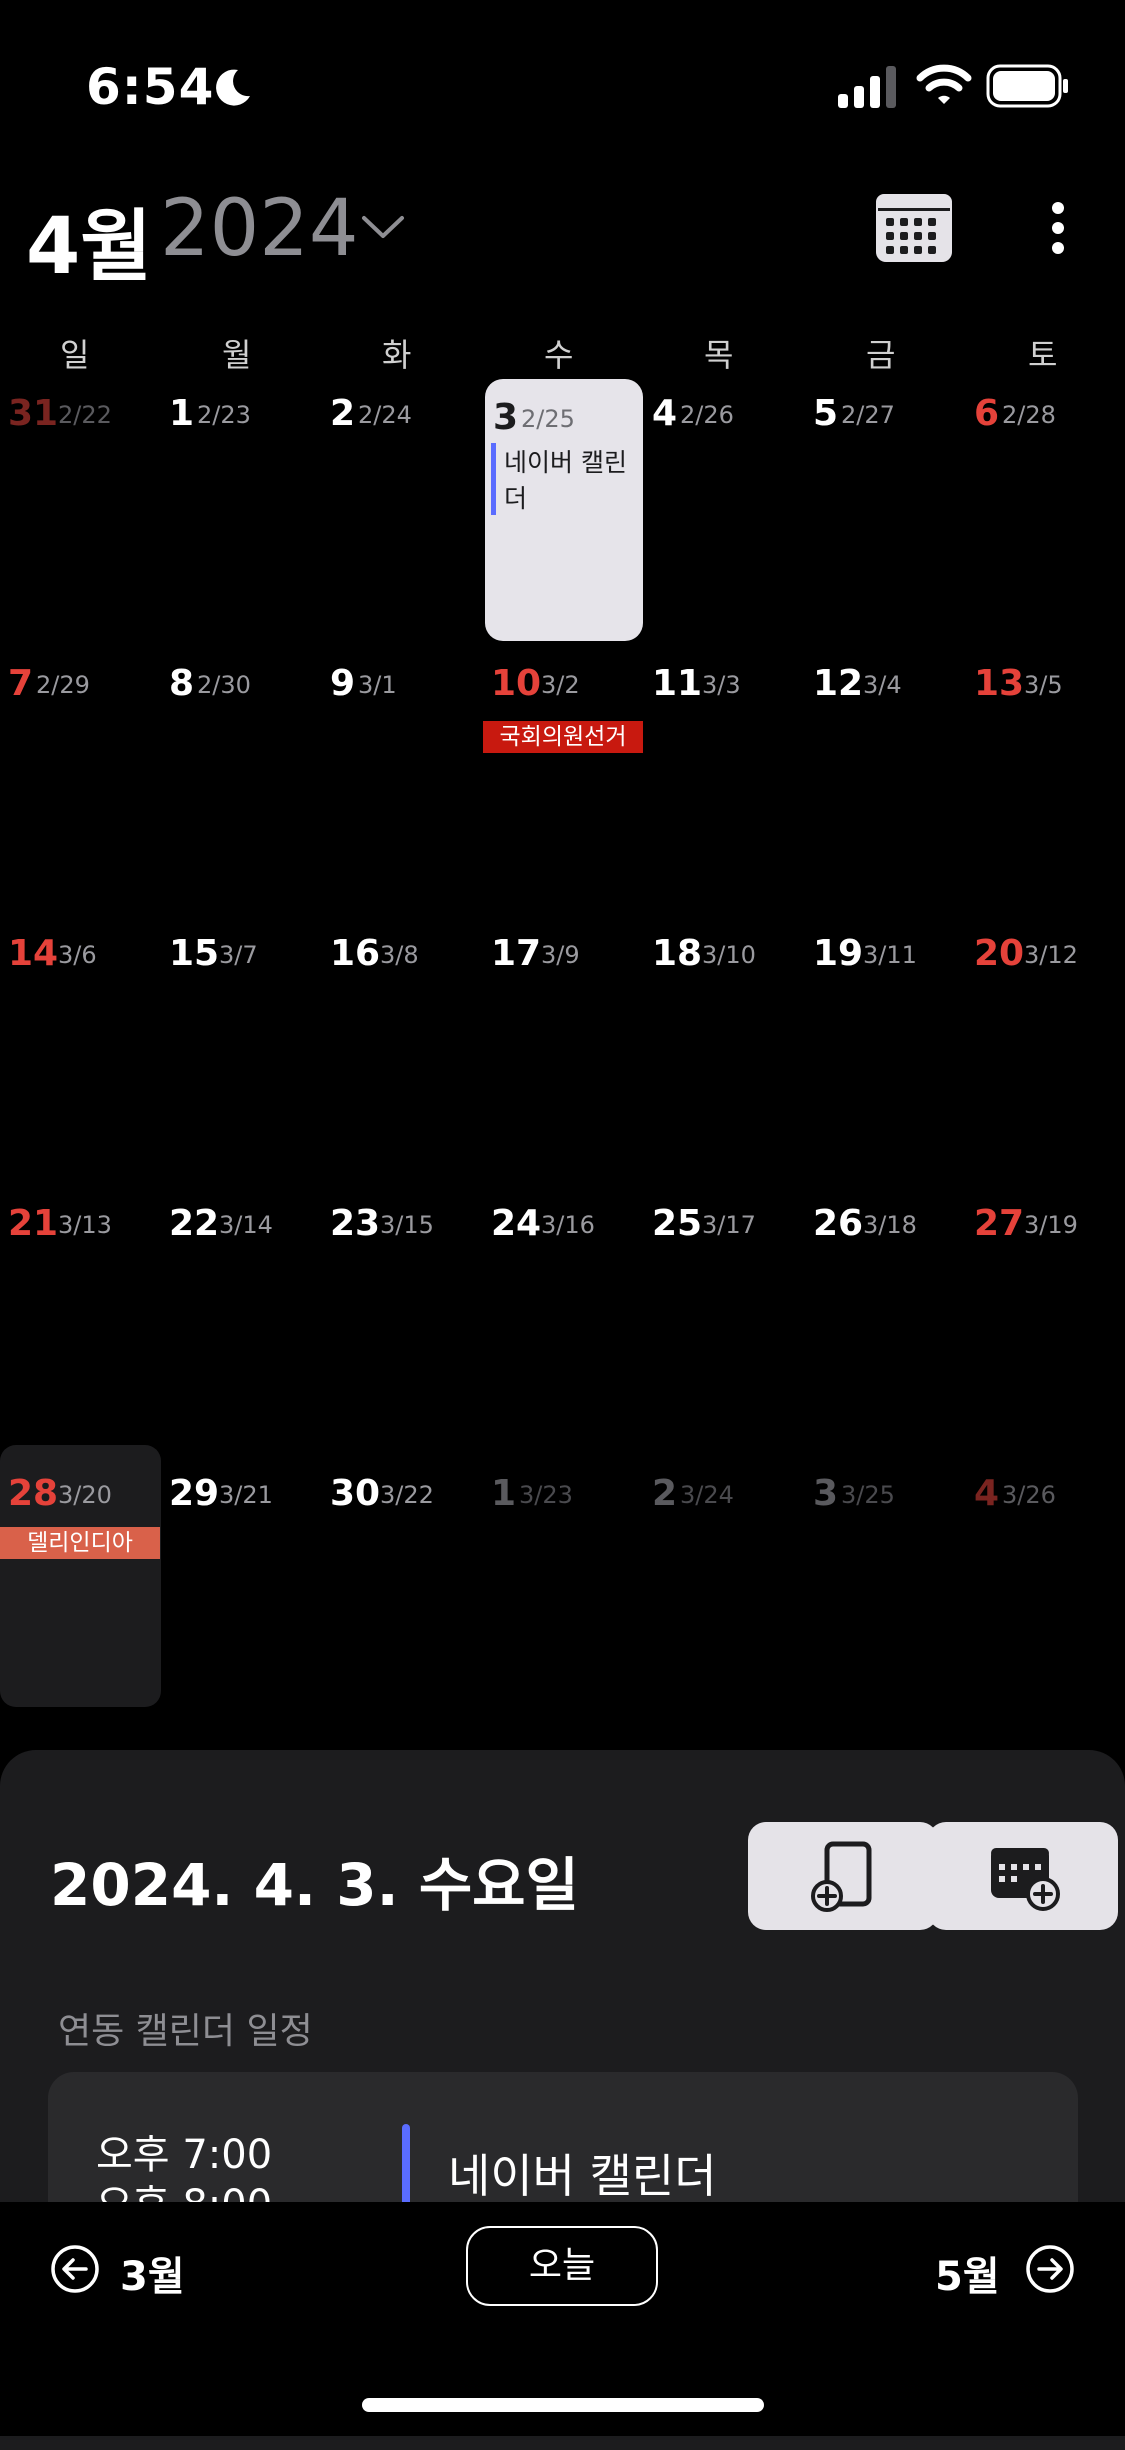 This screenshot has height=2450, width=1125. What do you see at coordinates (563, 1320) in the screenshot?
I see `day-cell: 24 3/16` at bounding box center [563, 1320].